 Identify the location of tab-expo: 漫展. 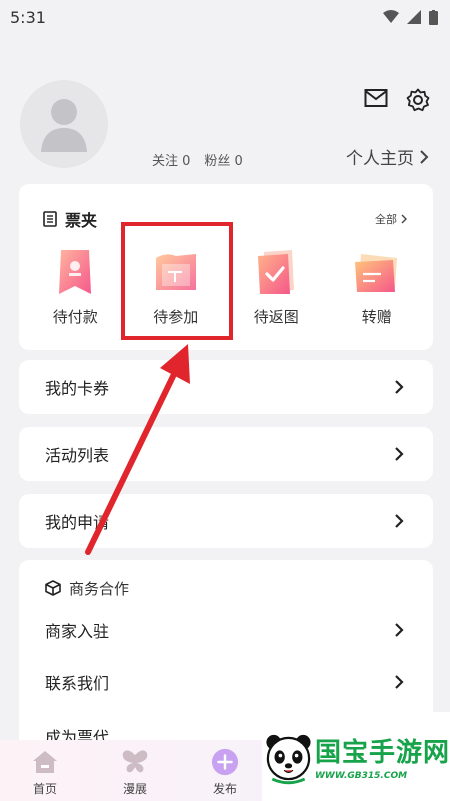
(135, 768).